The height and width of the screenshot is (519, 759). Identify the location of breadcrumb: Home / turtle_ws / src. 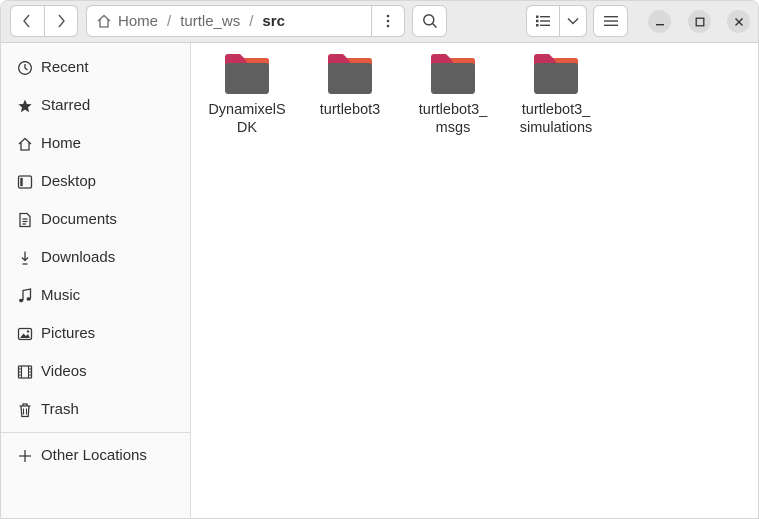
(245, 21).